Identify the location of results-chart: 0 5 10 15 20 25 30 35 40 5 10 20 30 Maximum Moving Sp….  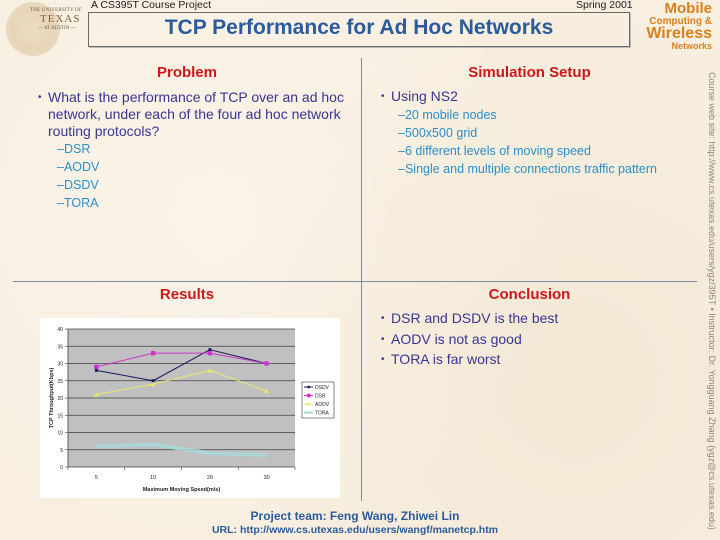
(190, 408).